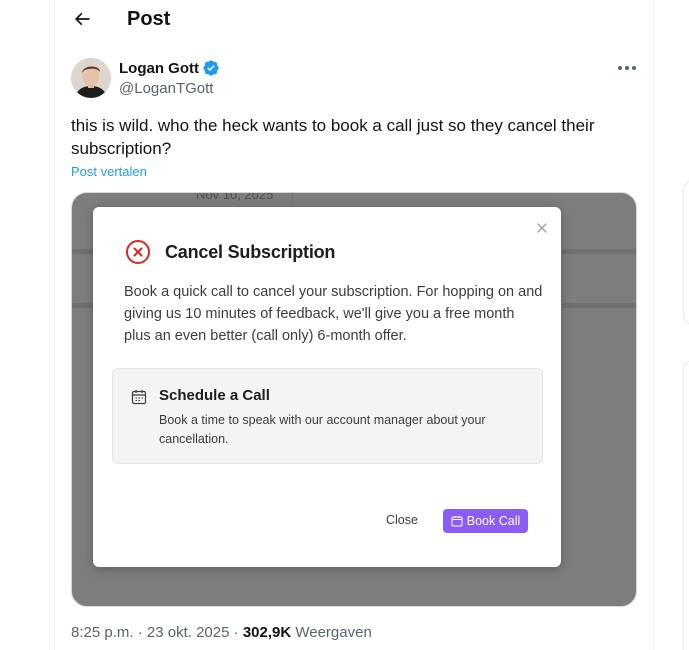 The image size is (689, 650). I want to click on avatar, so click(91, 78).